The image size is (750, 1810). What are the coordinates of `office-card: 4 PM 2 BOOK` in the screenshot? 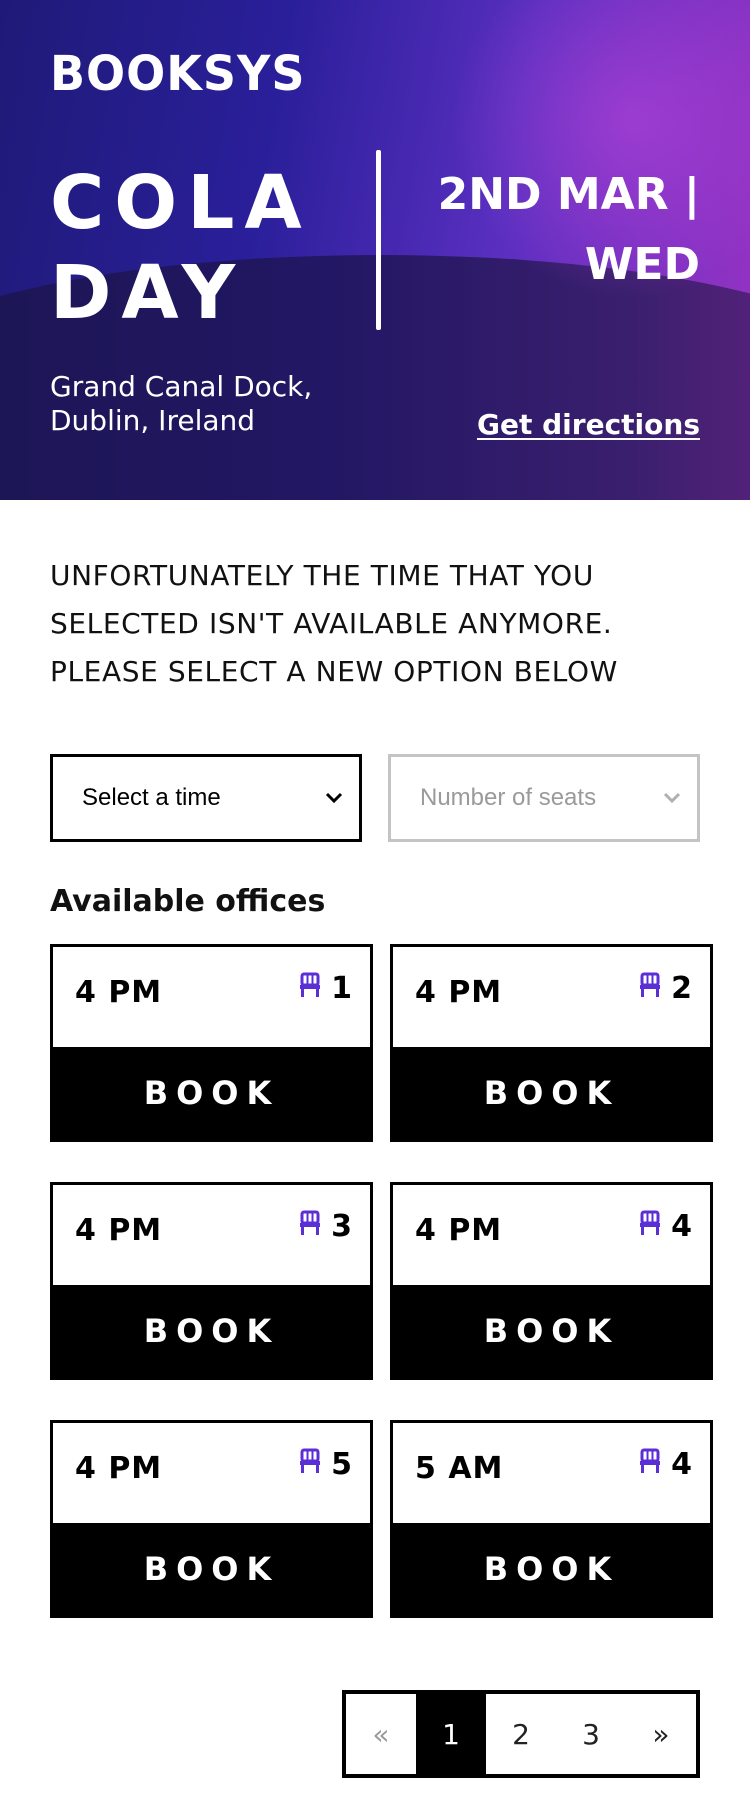 It's located at (551, 1043).